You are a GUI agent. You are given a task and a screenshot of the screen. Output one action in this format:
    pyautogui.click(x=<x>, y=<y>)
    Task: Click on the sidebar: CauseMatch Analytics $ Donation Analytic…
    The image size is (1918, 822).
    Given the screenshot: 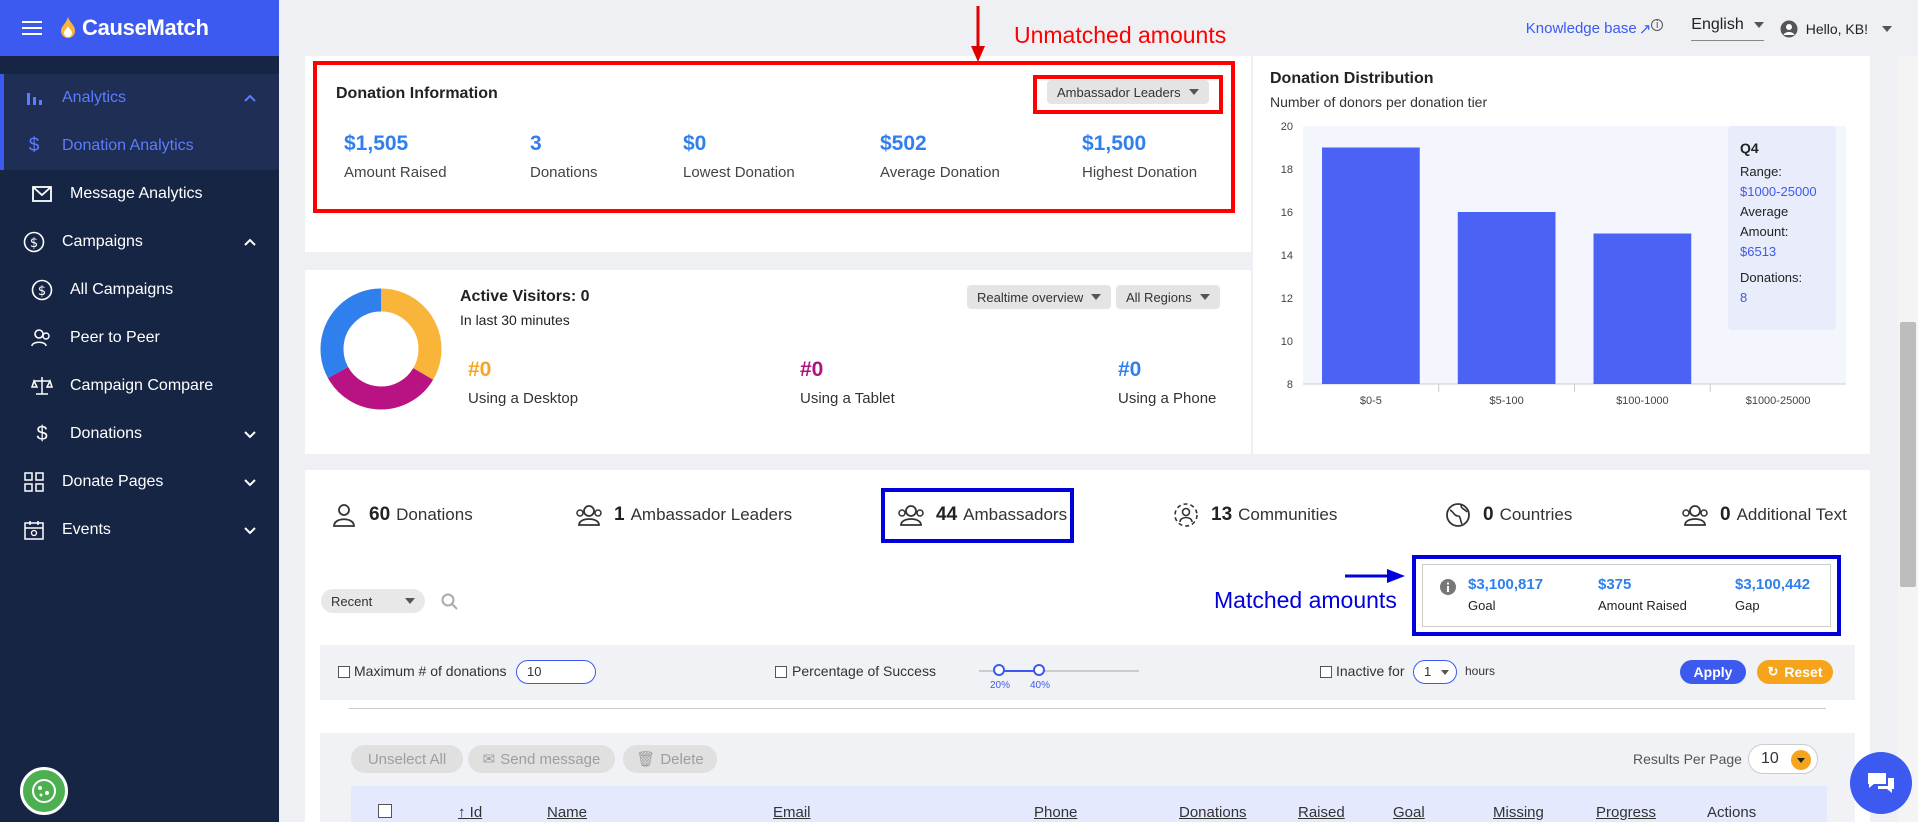 What is the action you would take?
    pyautogui.click(x=139, y=411)
    